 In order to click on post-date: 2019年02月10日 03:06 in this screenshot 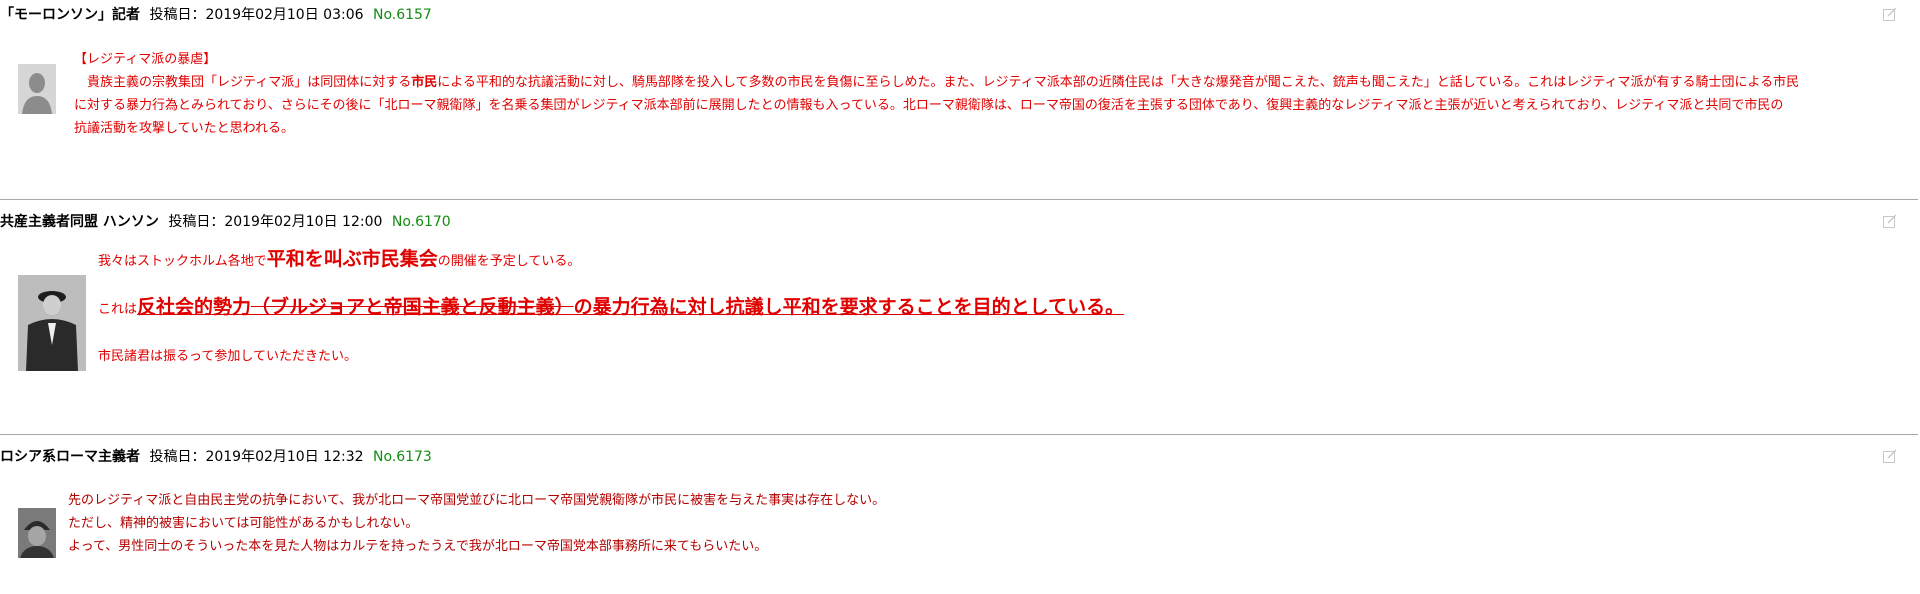, I will do `click(284, 15)`.